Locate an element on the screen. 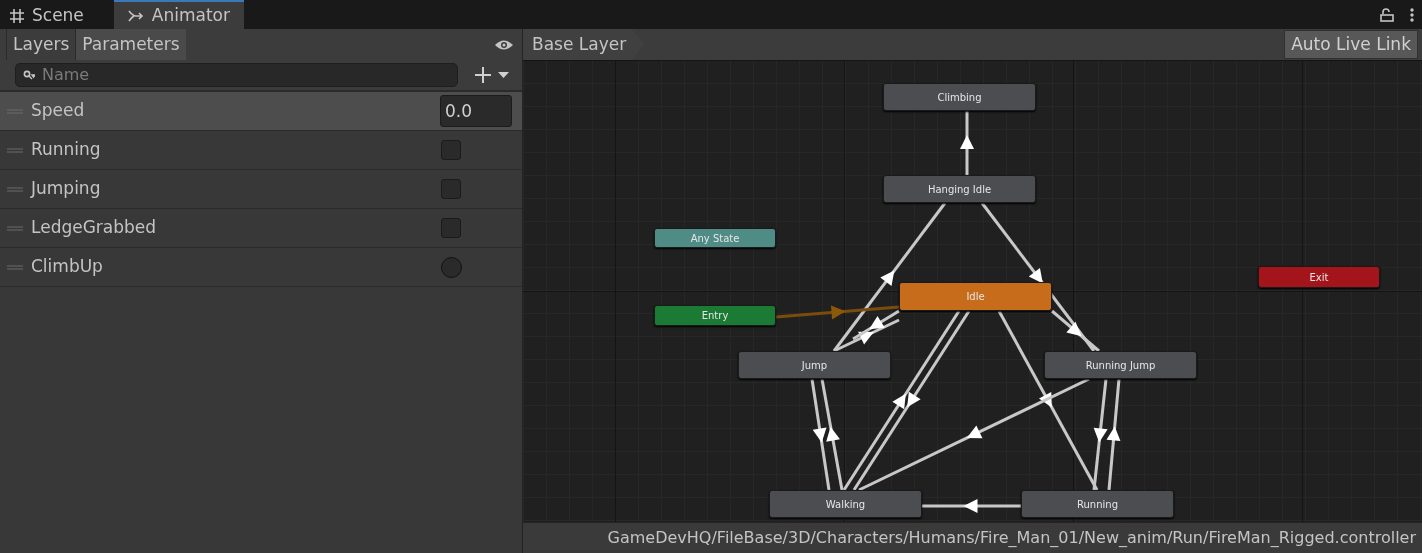  breadcrumb-layer: Base Layer is located at coordinates (584, 44).